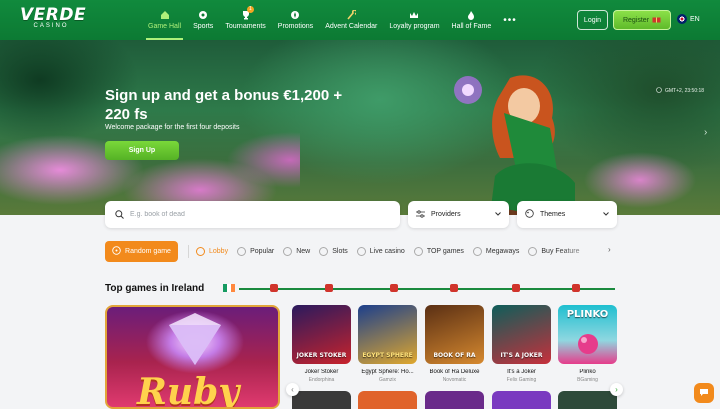 The height and width of the screenshot is (409, 720). I want to click on game-art-text: EGYPT SPHERE, so click(387, 355).